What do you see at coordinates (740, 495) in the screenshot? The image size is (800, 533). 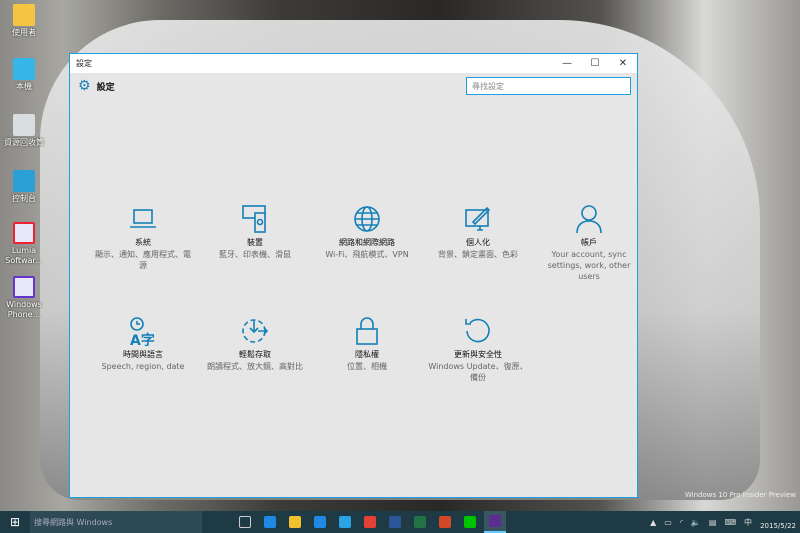 I see `build-watermark: Windows 10 Pro Insider Preview` at bounding box center [740, 495].